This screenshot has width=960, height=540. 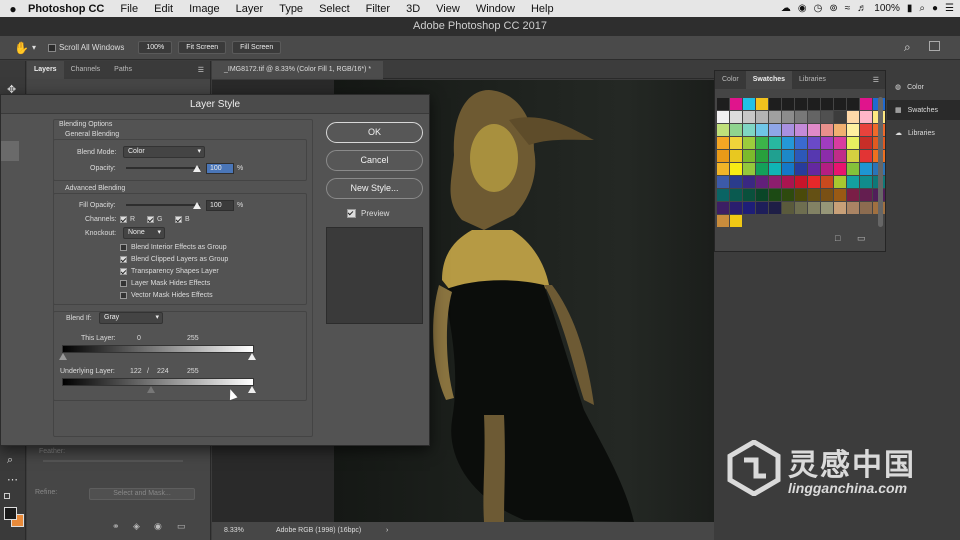 I want to click on this-layer-white-knob, so click(x=252, y=356).